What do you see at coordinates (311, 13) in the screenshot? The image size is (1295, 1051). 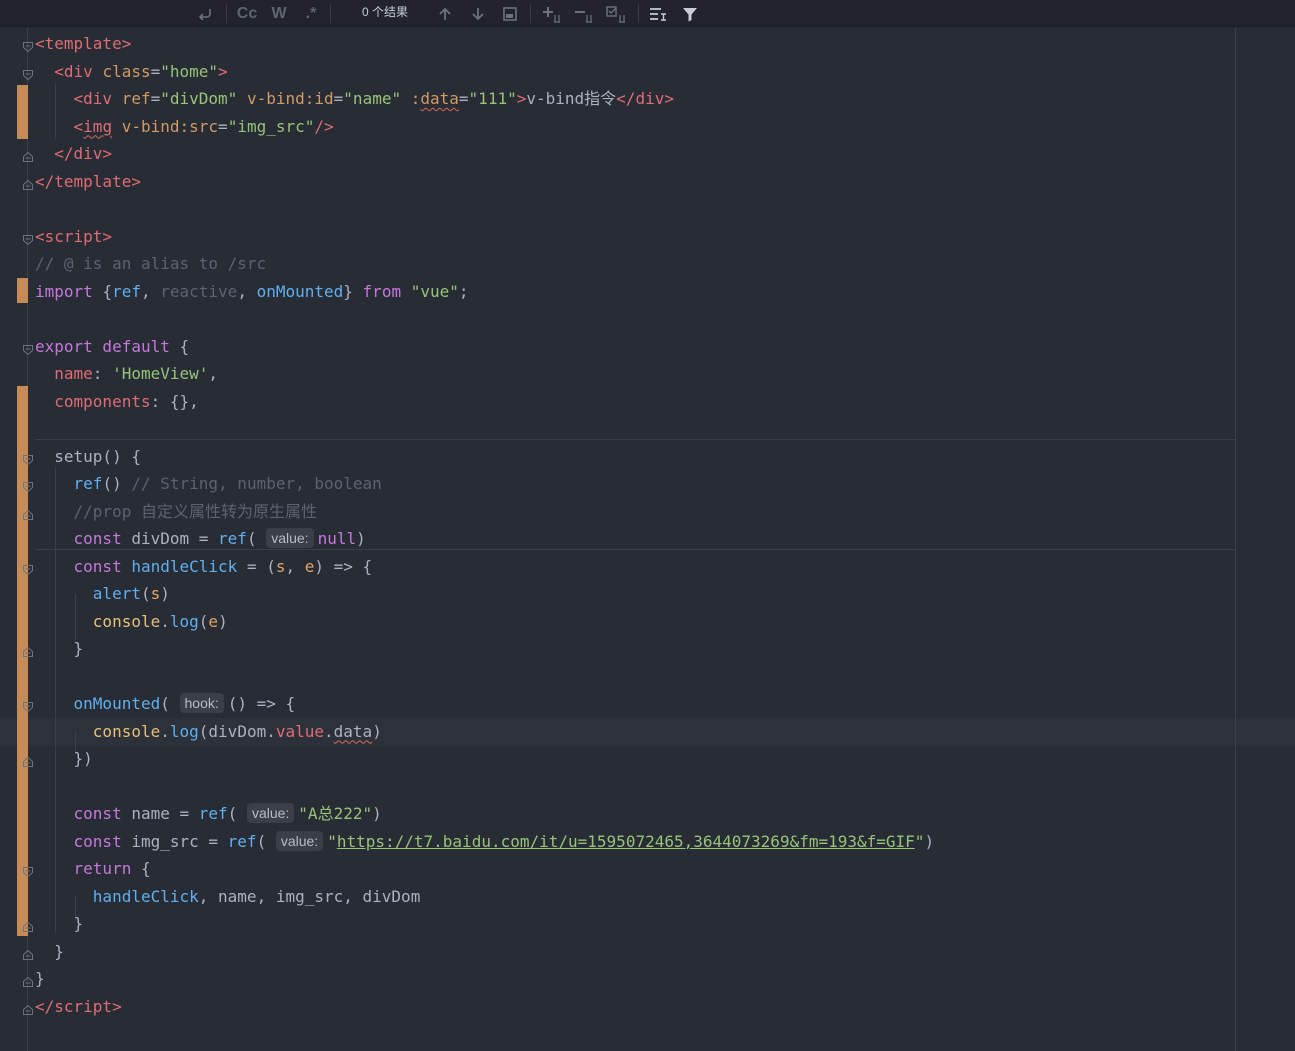 I see `regex-button: .*` at bounding box center [311, 13].